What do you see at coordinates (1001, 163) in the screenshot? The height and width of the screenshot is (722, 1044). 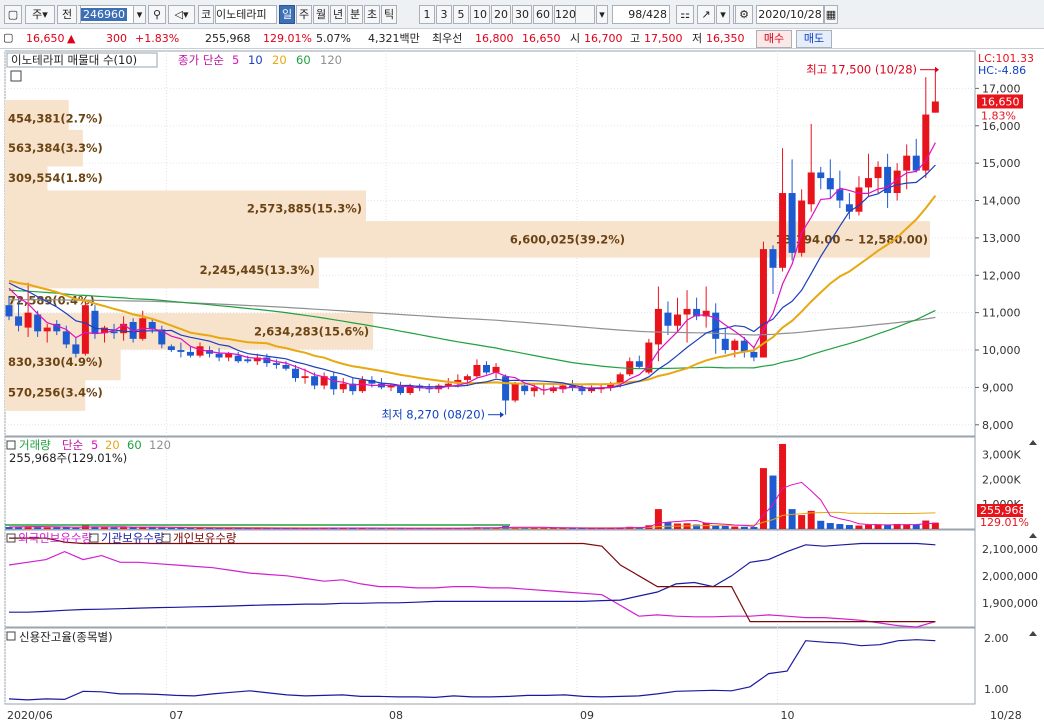 I see `price-tick-label: 15,000` at bounding box center [1001, 163].